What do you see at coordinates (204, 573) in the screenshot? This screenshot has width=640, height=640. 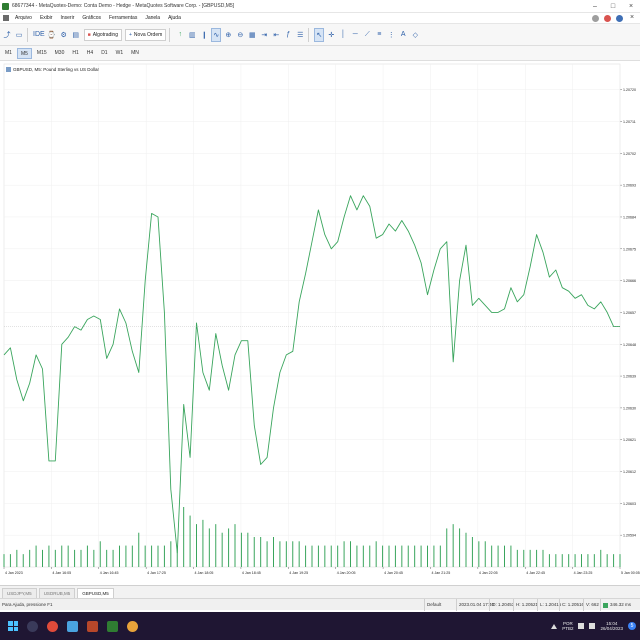 I see `x-tick-label: 4 Jan 18:05` at bounding box center [204, 573].